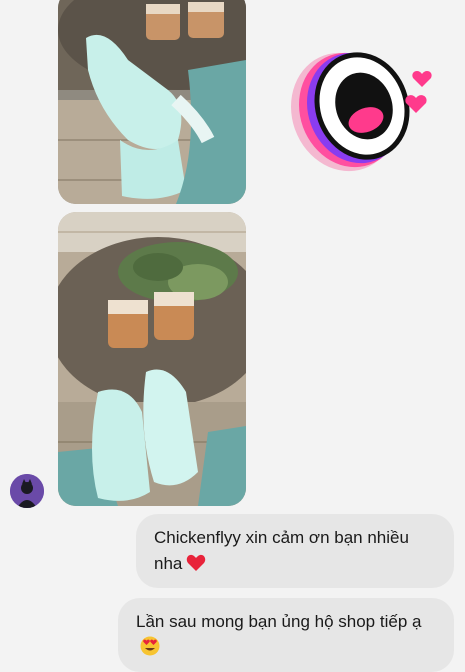 The height and width of the screenshot is (672, 465). I want to click on heart-eyes-face-icon, so click(150, 650).